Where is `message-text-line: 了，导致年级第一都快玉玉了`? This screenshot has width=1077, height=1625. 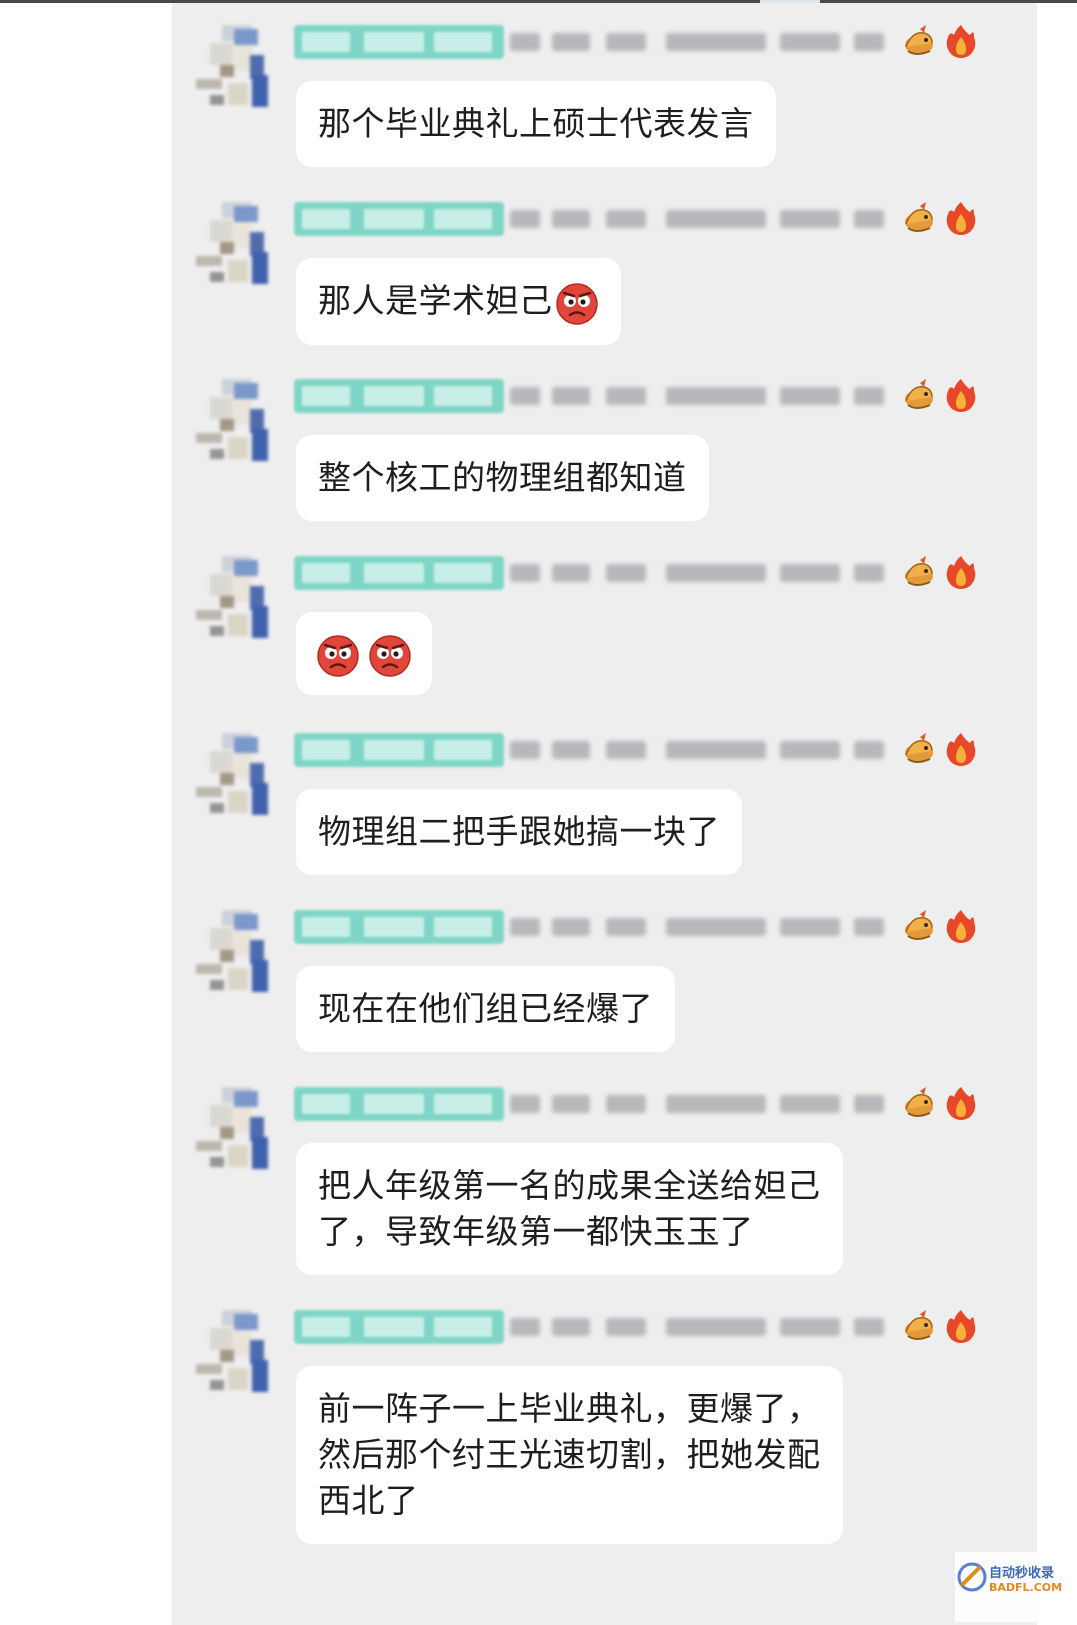 message-text-line: 了，导致年级第一都快玉玉了 is located at coordinates (536, 1231).